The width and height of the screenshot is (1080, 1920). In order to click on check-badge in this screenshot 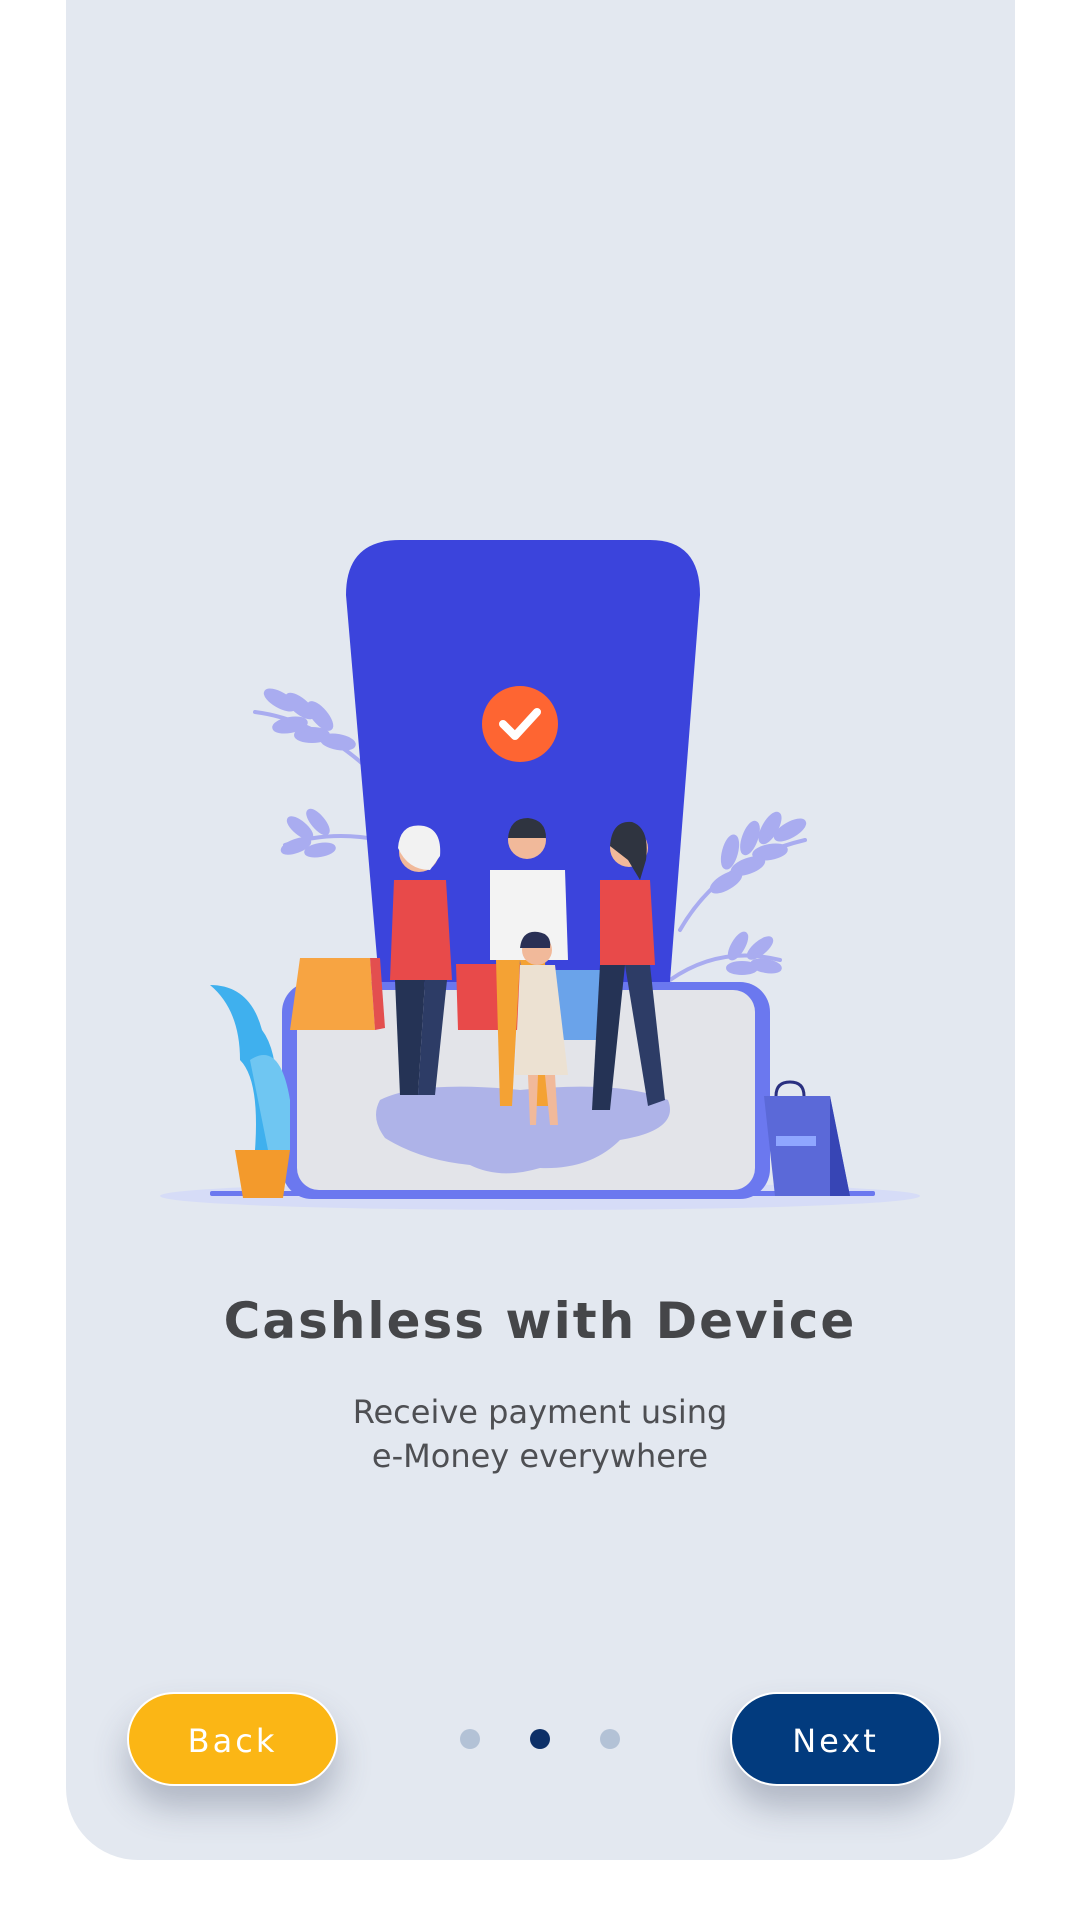, I will do `click(520, 724)`.